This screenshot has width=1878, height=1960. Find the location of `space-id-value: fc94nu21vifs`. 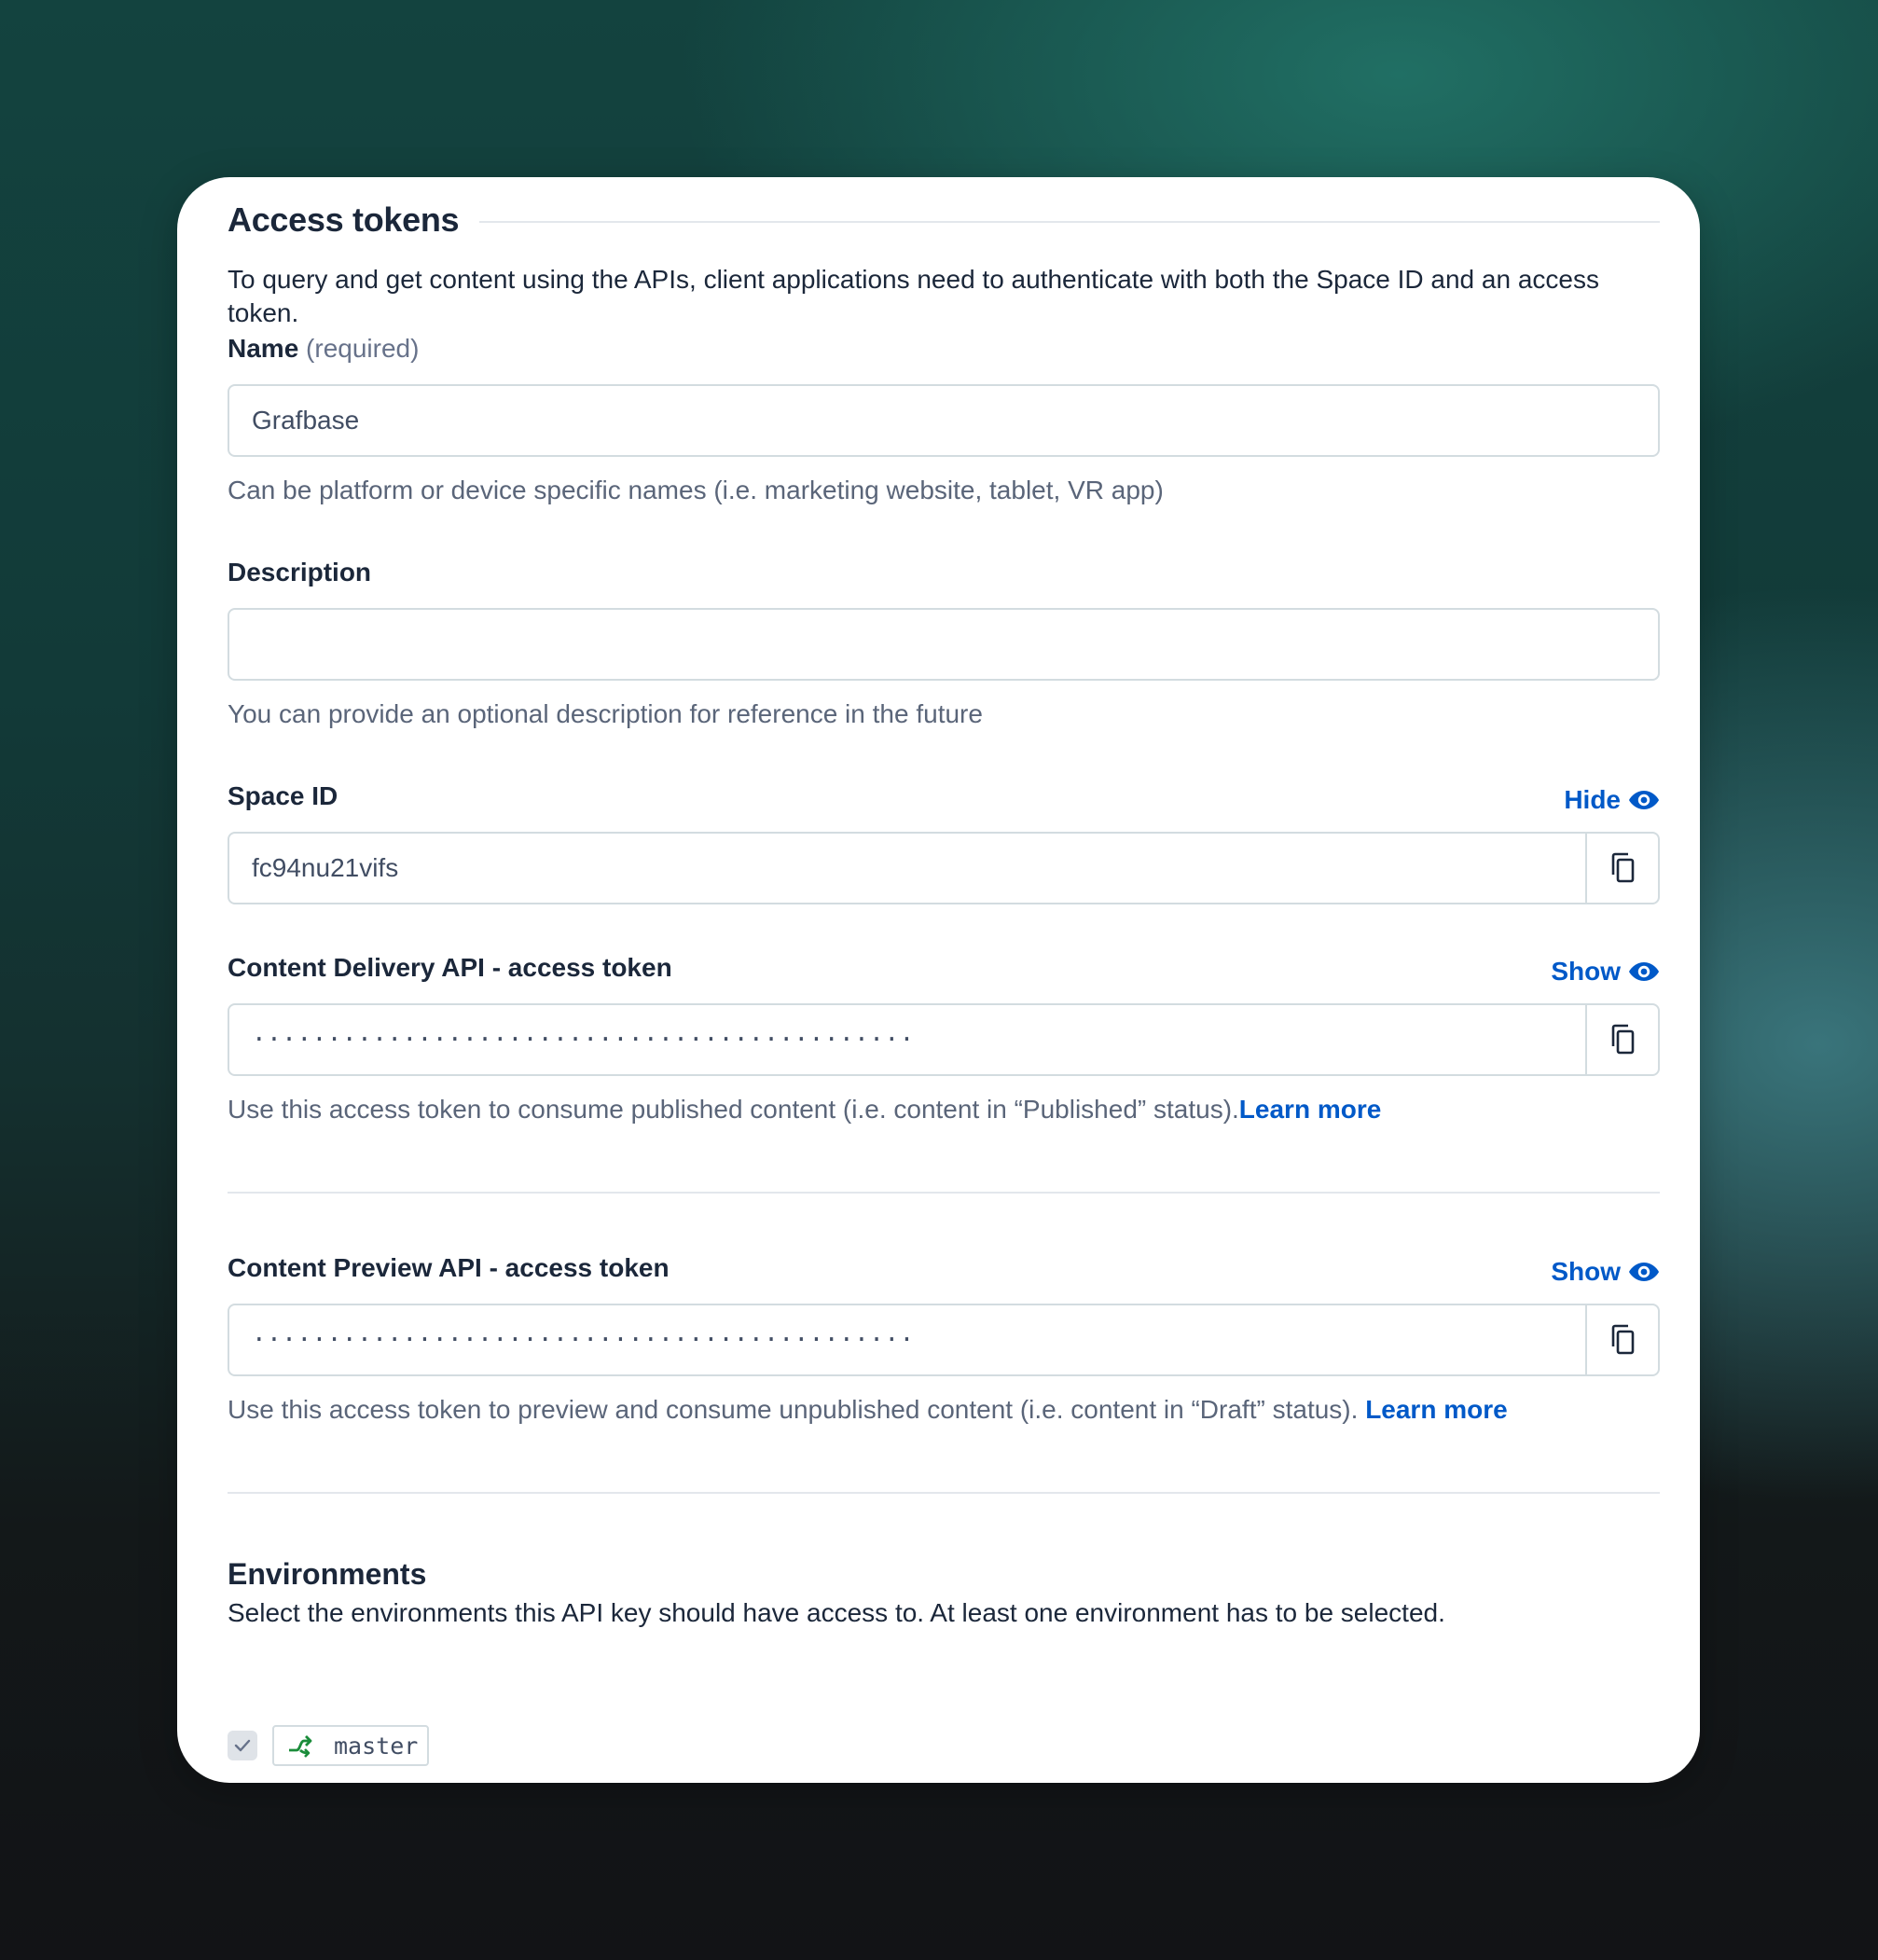

space-id-value: fc94nu21vifs is located at coordinates (907, 869).